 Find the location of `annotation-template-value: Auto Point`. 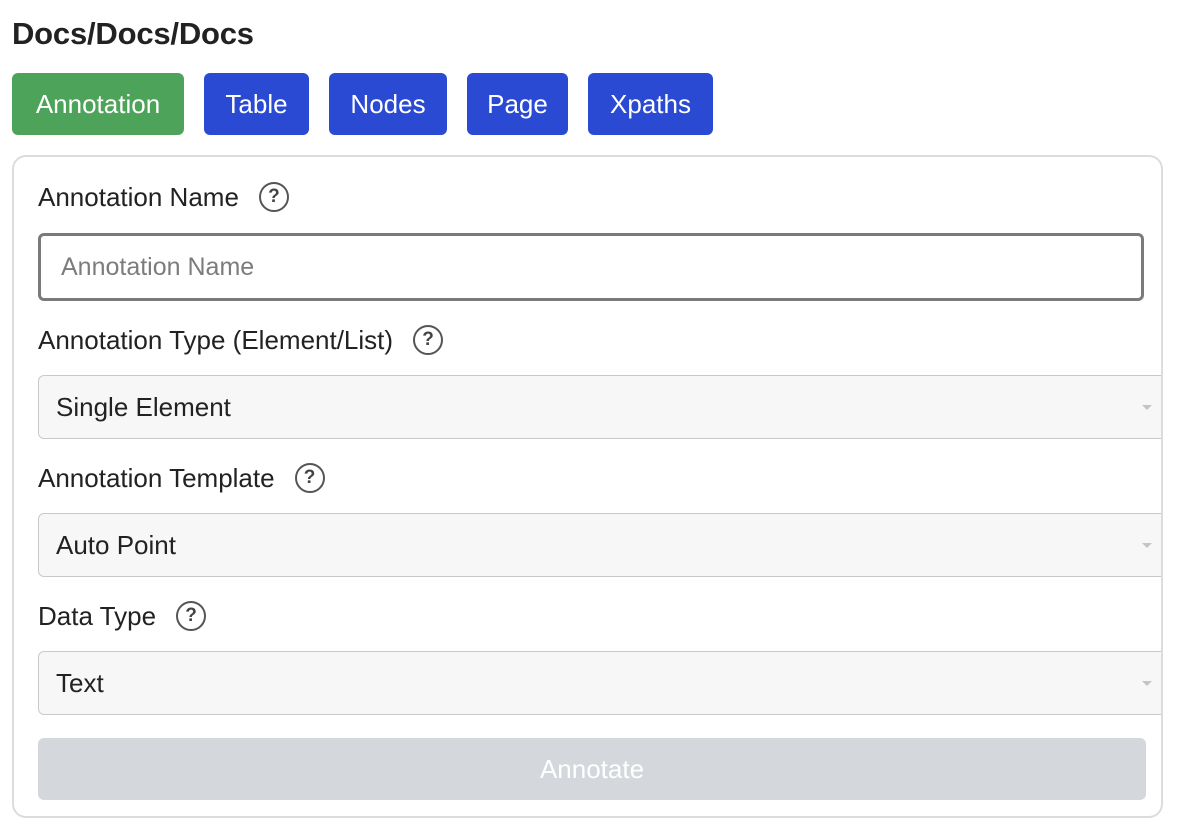

annotation-template-value: Auto Point is located at coordinates (116, 545).